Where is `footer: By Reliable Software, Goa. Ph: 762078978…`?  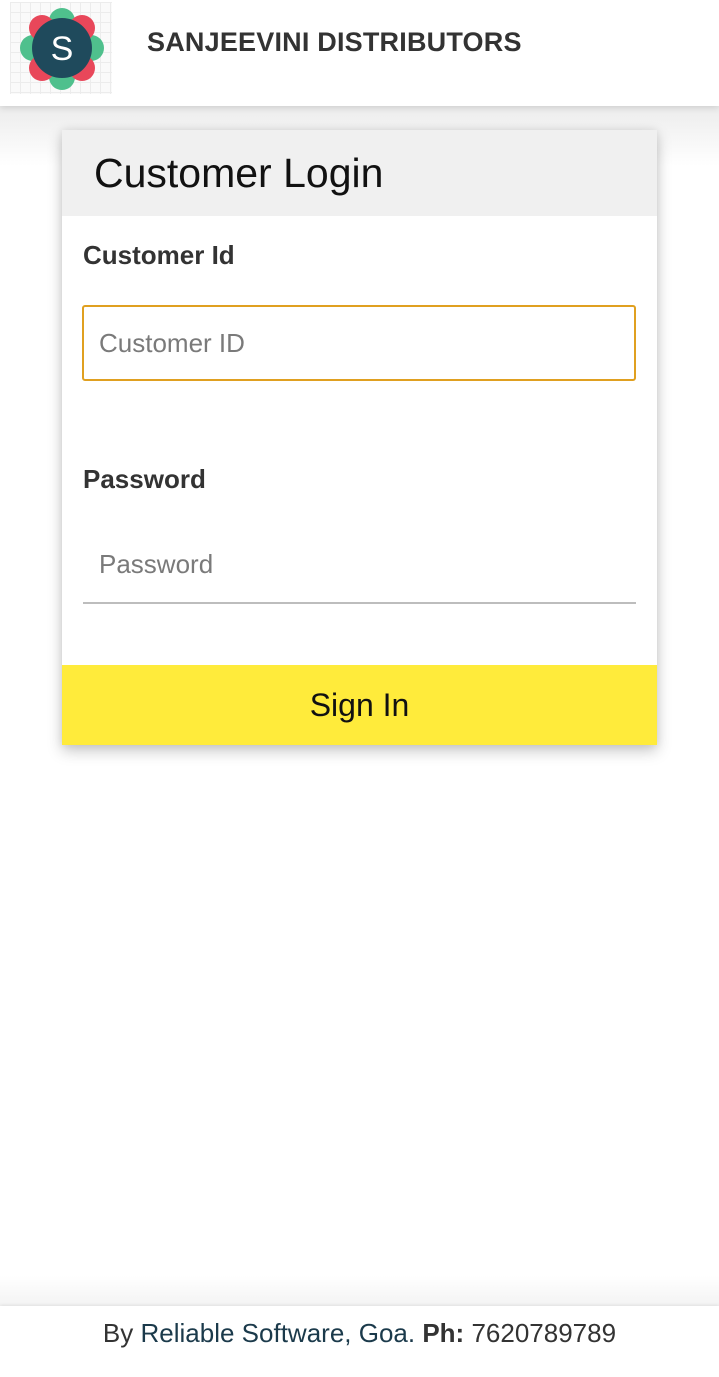 footer: By Reliable Software, Goa. Ph: 762078978… is located at coordinates (359, 1341).